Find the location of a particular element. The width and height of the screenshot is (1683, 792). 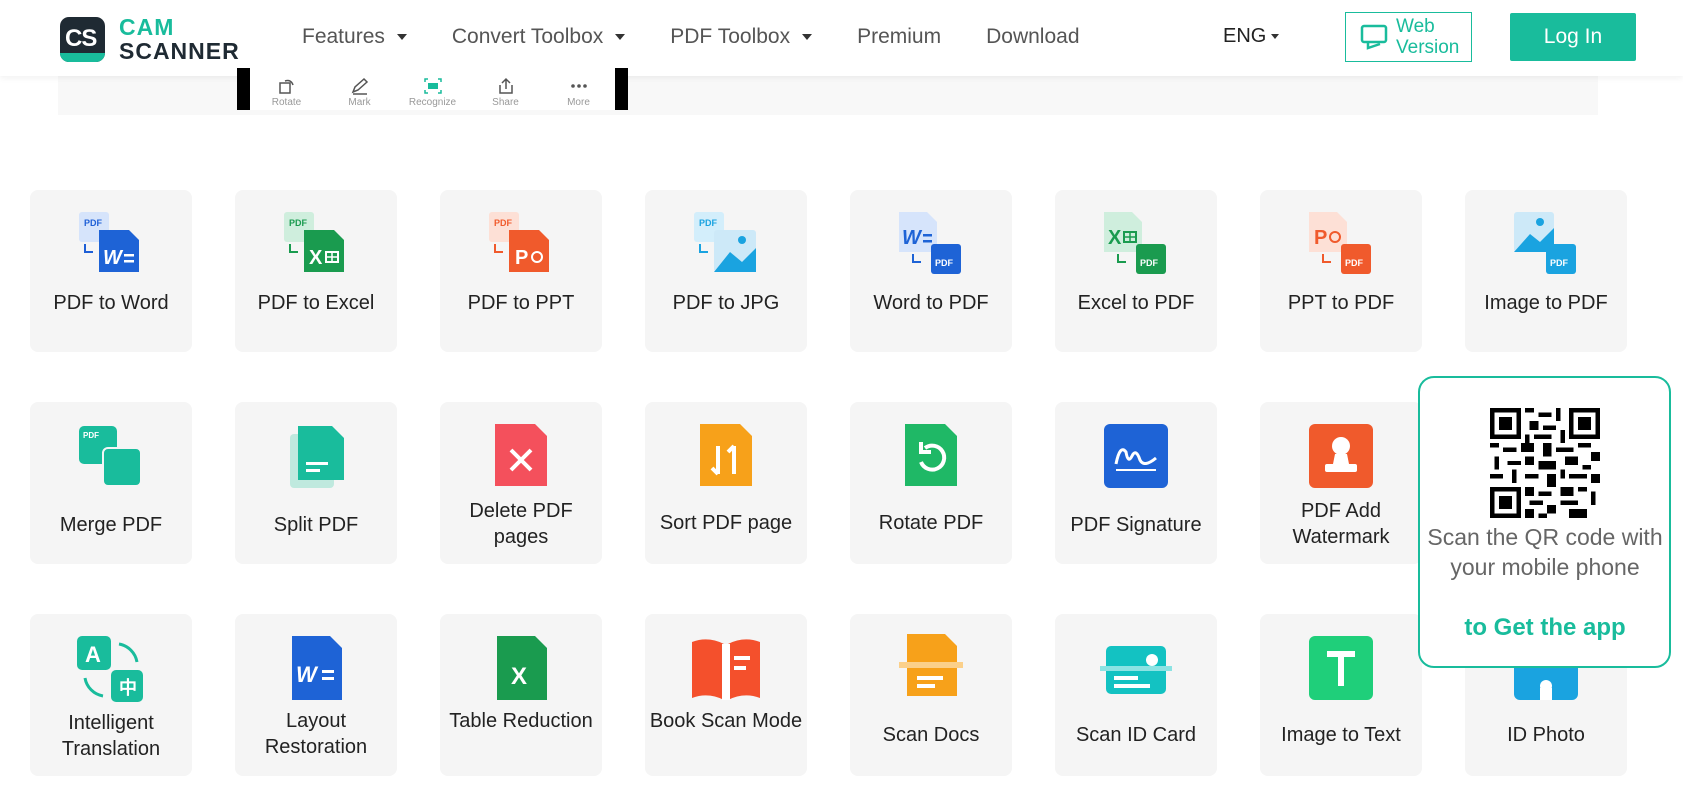

scan-id-card-icon is located at coordinates (1136, 670).